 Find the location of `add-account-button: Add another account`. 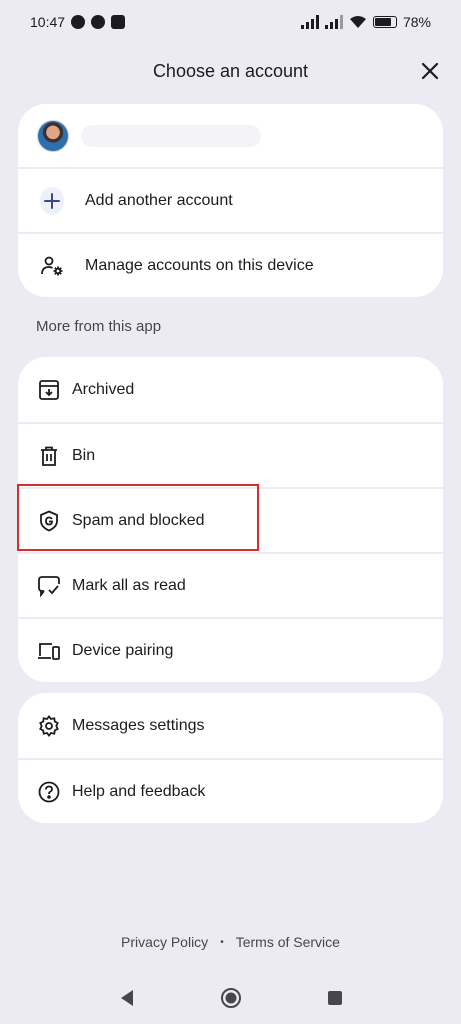

add-account-button: Add another account is located at coordinates (230, 199).